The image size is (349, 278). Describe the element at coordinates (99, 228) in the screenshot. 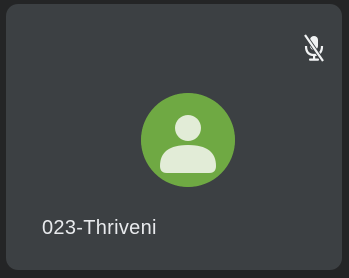

I see `participant-name: 023-Thriveni` at that location.